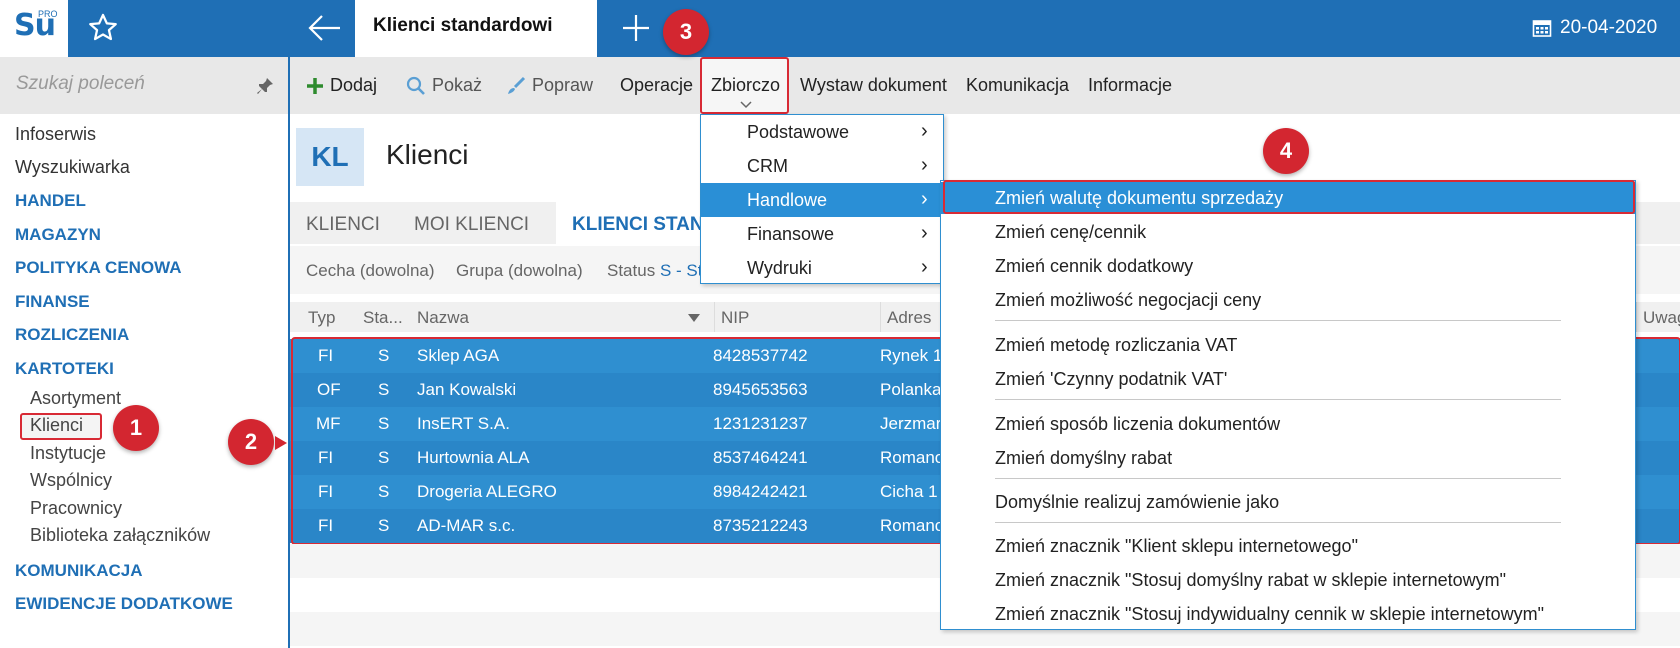 The image size is (1680, 648). I want to click on sidebar-section-polityka-cenowa: POLITYKA CENOWA, so click(98, 268).